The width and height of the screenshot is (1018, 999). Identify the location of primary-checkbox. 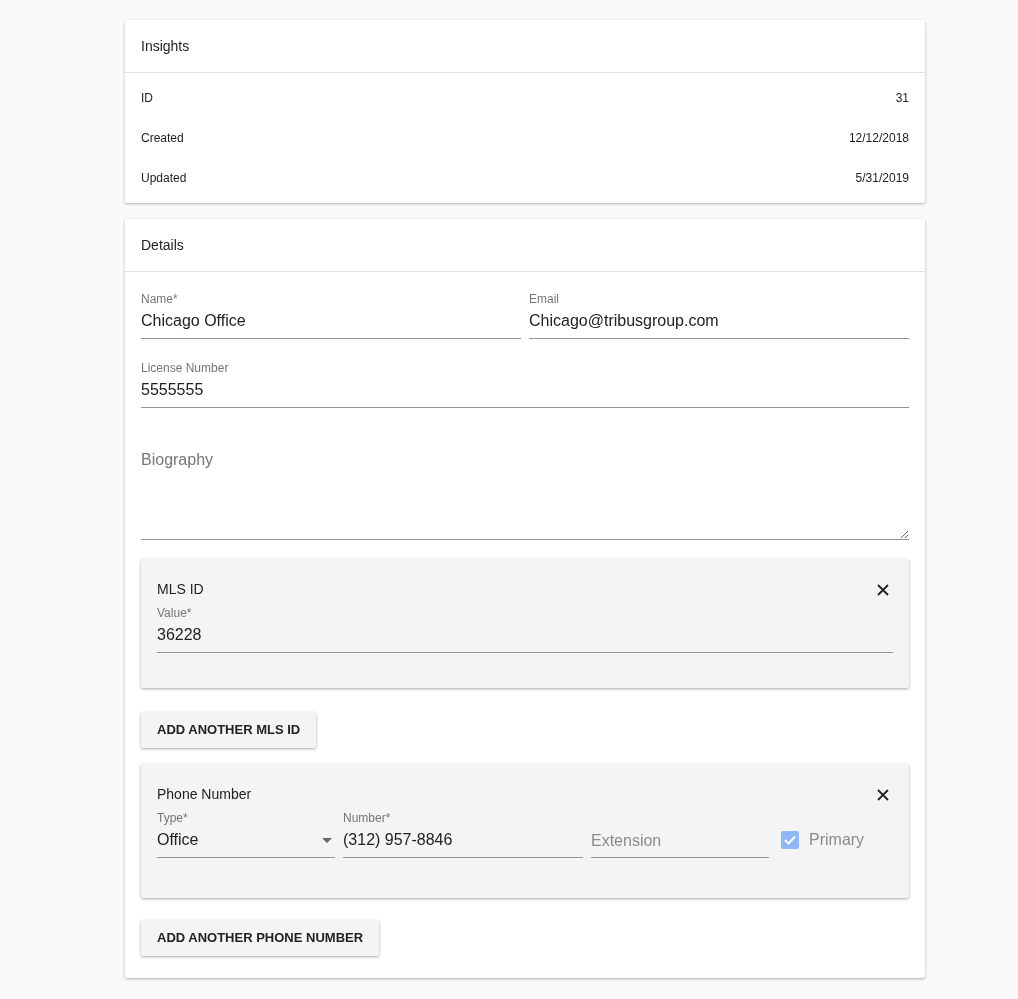
(790, 840).